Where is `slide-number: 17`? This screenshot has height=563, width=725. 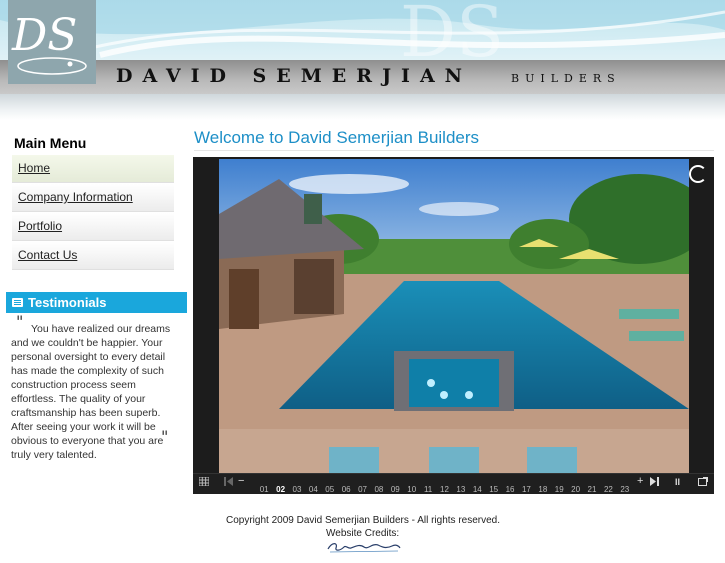 slide-number: 17 is located at coordinates (526, 489).